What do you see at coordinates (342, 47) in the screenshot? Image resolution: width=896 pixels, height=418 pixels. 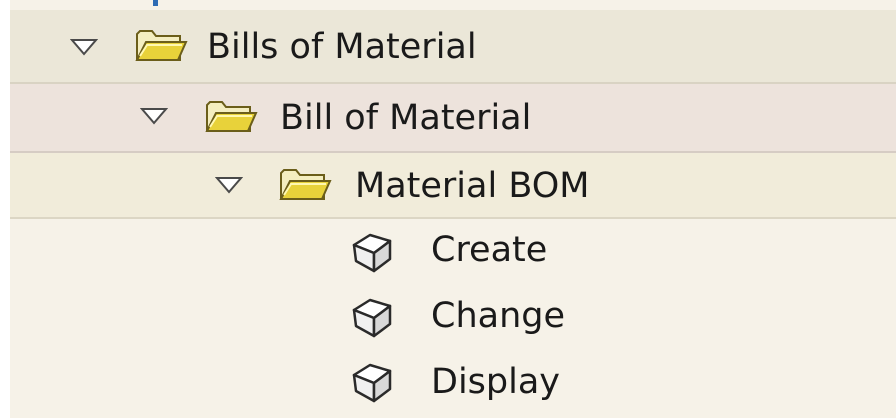 I see `tree-node-label: Bills of Material` at bounding box center [342, 47].